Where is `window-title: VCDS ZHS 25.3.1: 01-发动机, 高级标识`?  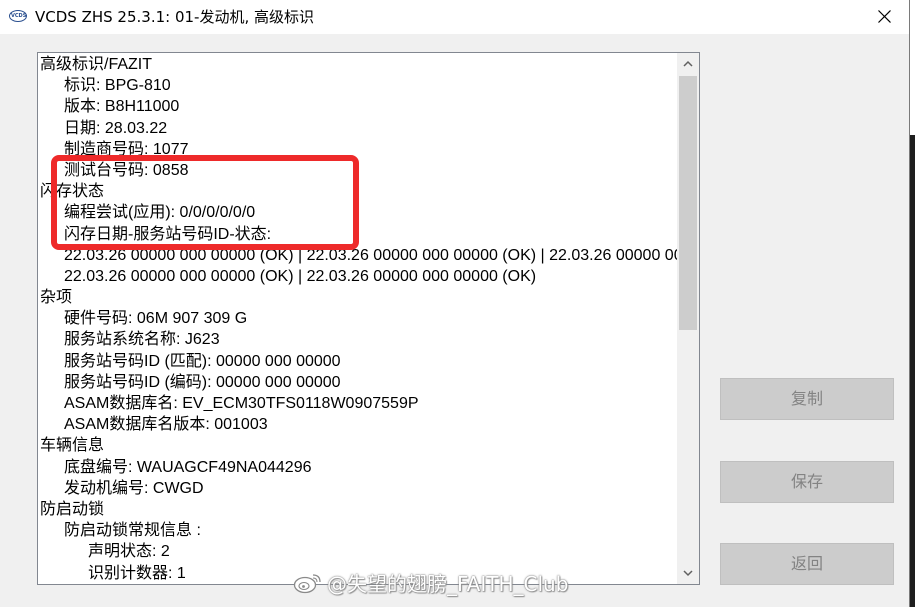 window-title: VCDS ZHS 25.3.1: 01-发动机, 高级标识 is located at coordinates (174, 17).